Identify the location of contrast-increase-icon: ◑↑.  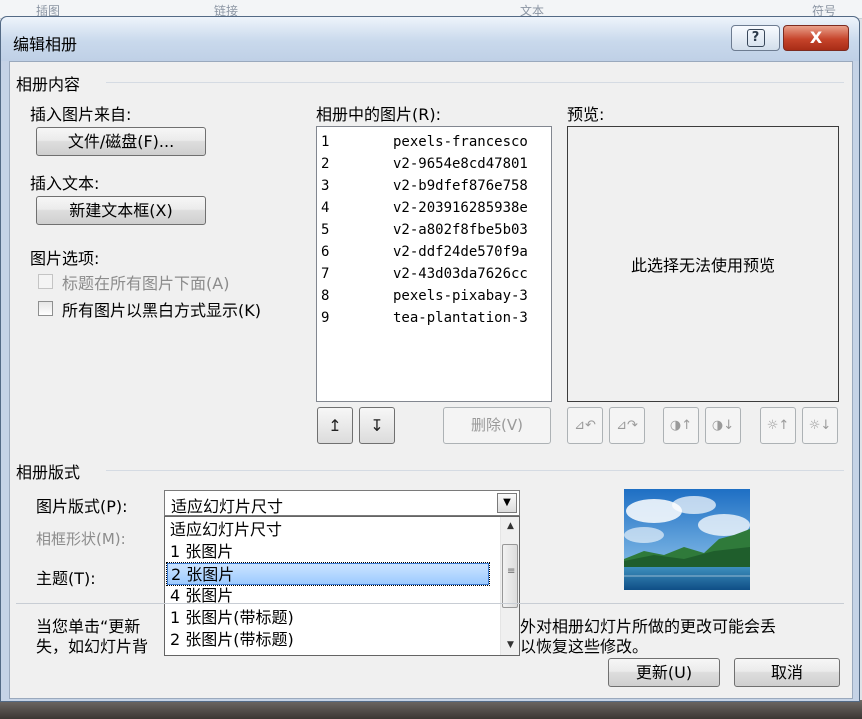
(681, 425).